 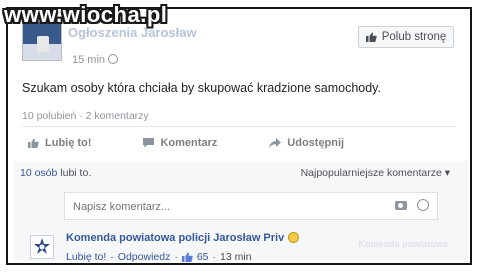 What do you see at coordinates (89, 60) in the screenshot?
I see `post-time-text: 15 min` at bounding box center [89, 60].